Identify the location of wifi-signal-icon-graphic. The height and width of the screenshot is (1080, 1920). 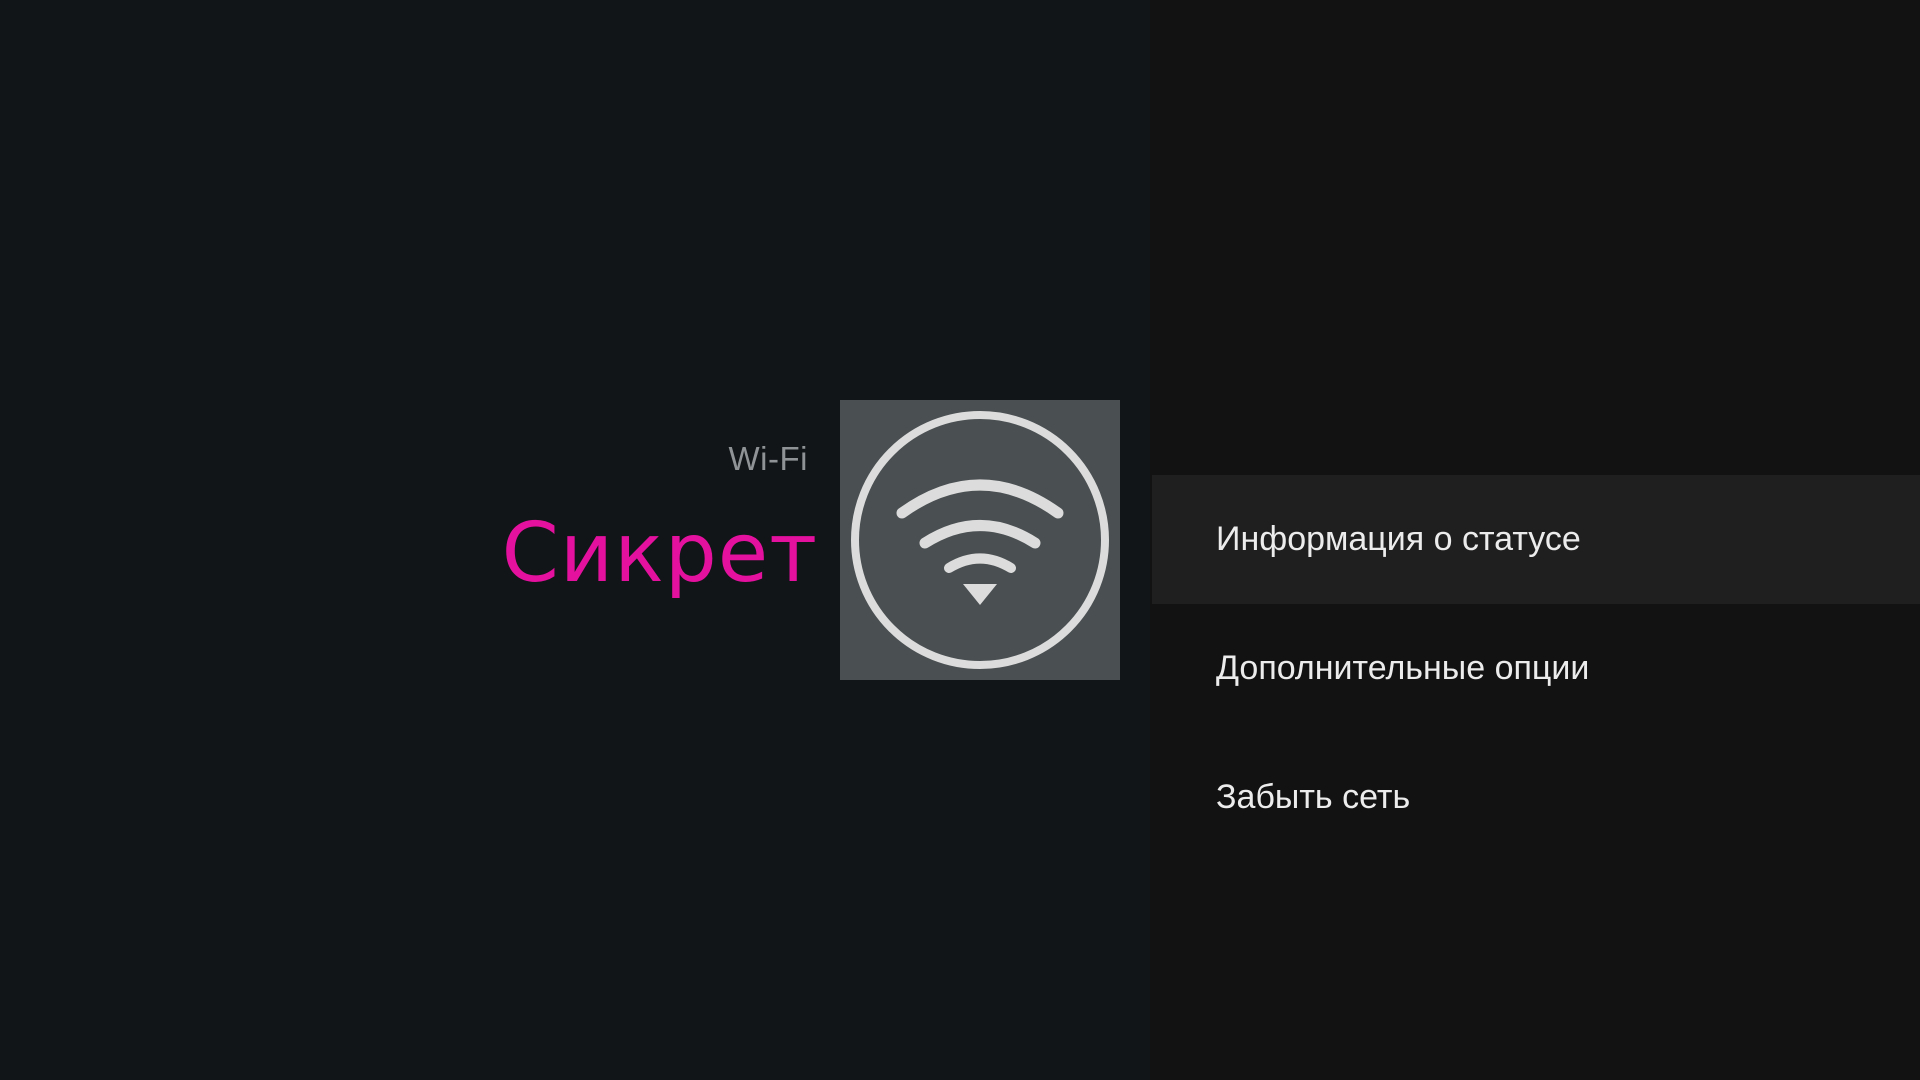
(980, 540).